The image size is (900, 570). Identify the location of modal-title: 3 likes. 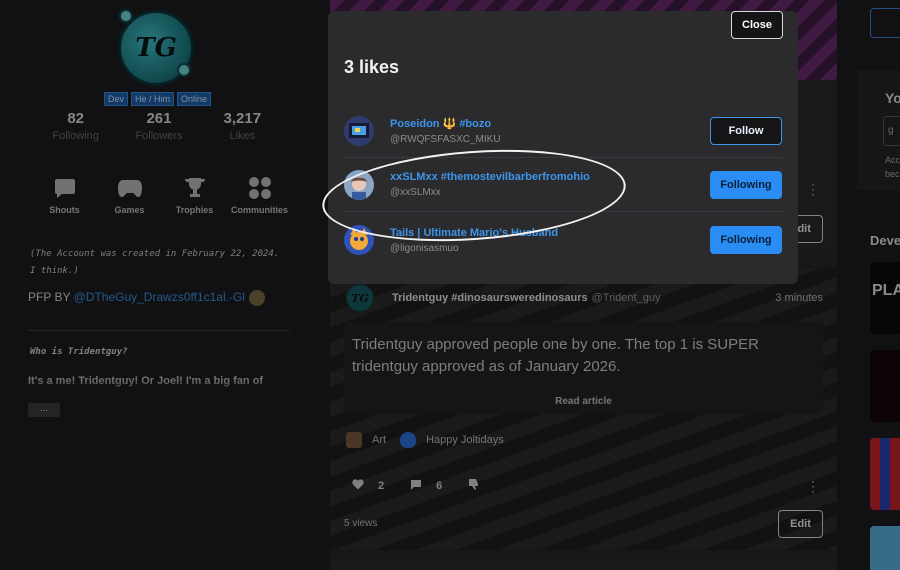
(372, 67).